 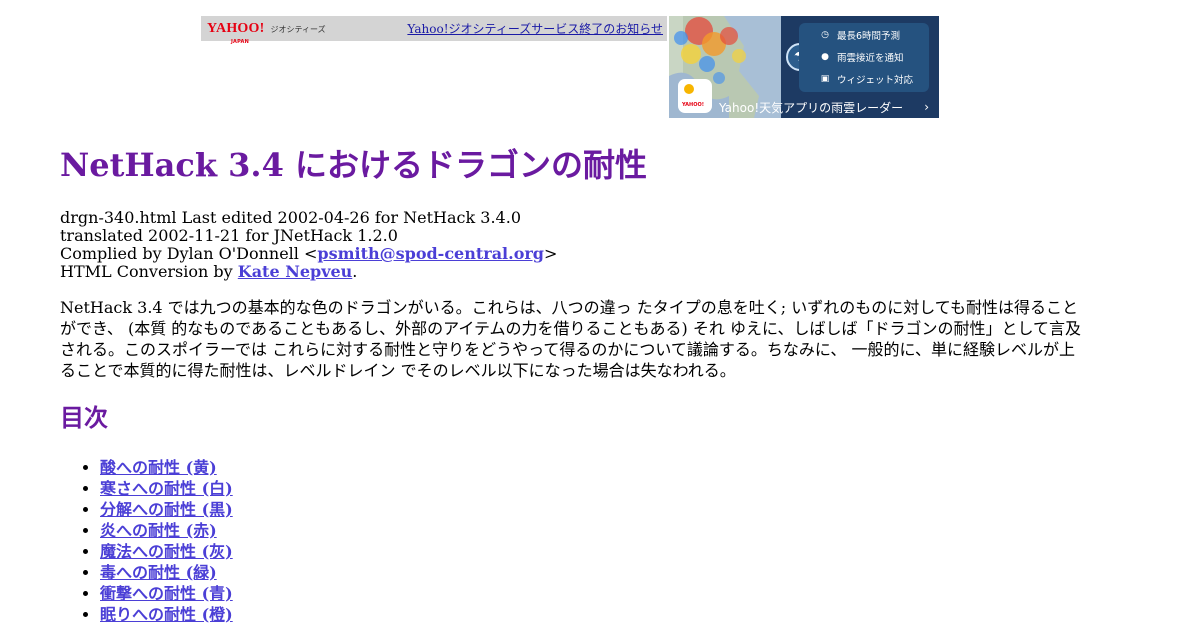 I want to click on app-icon-label: YAHOO!, so click(x=693, y=105).